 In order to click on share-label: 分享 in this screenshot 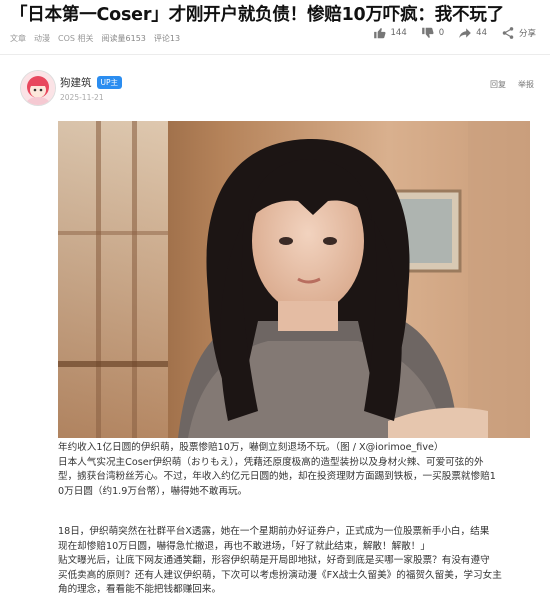, I will do `click(527, 34)`.